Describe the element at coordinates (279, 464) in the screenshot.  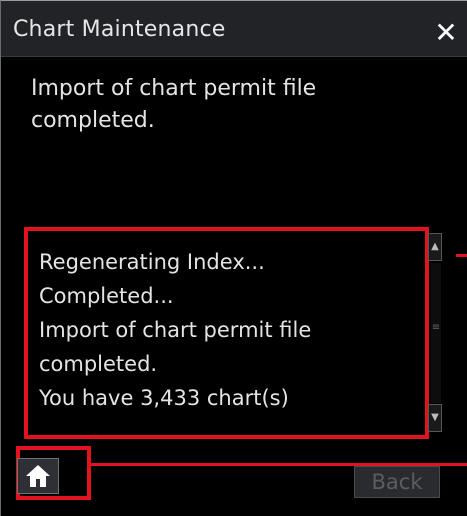
I see `callout-line-home` at that location.